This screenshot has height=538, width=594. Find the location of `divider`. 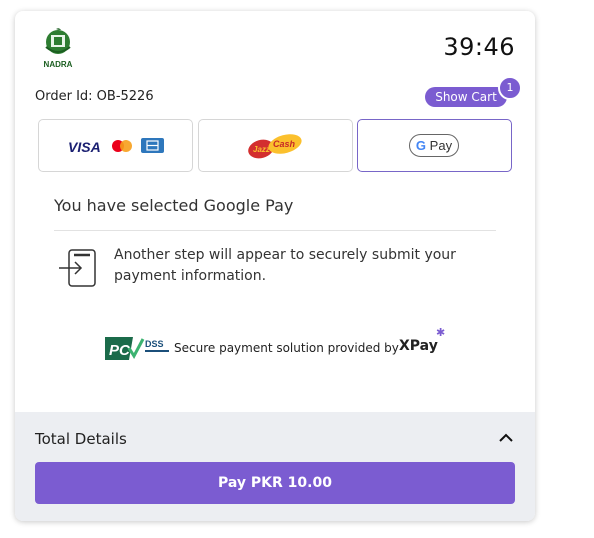

divider is located at coordinates (275, 230).